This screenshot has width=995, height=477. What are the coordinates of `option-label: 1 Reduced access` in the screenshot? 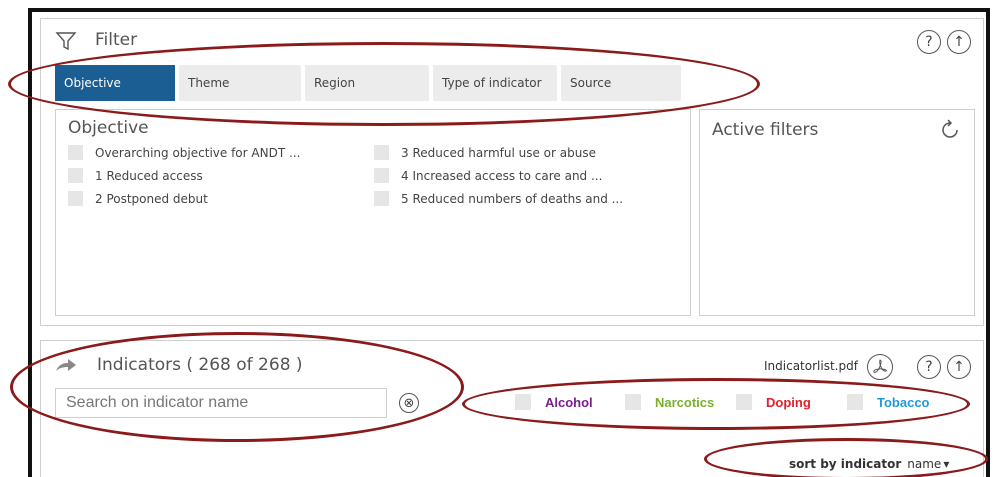 It's located at (149, 175).